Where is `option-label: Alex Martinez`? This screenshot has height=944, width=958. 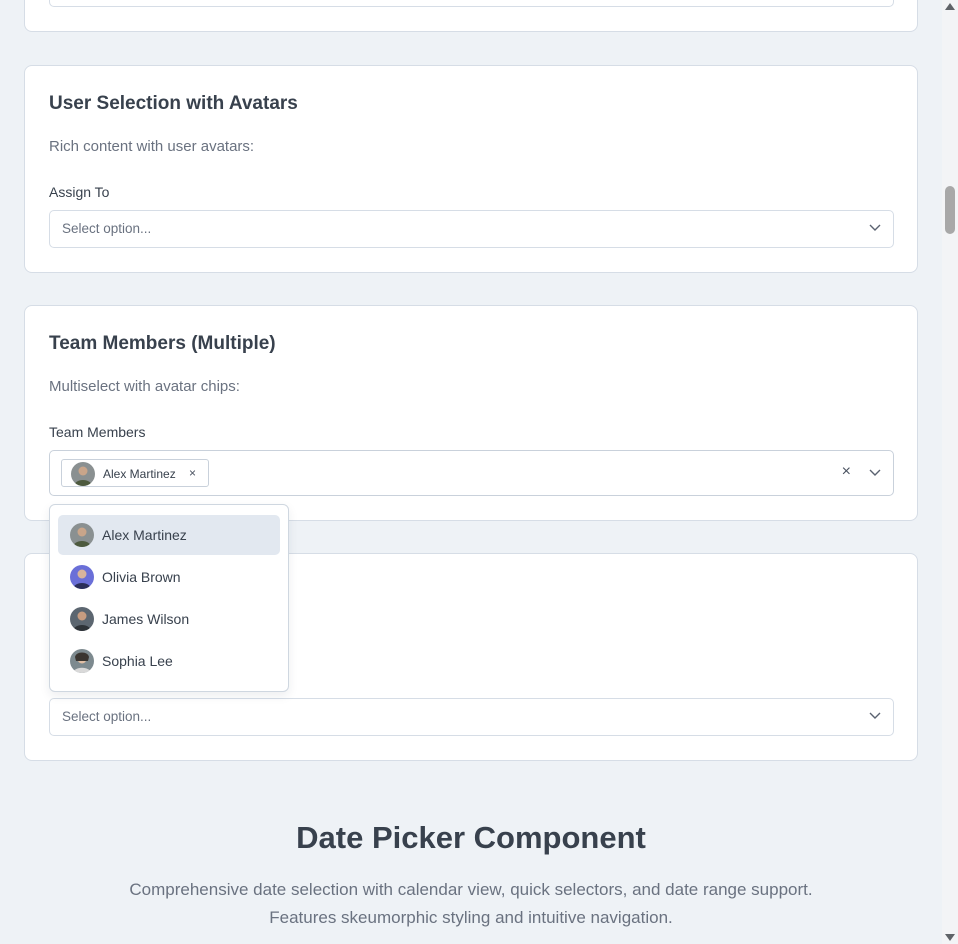
option-label: Alex Martinez is located at coordinates (144, 535).